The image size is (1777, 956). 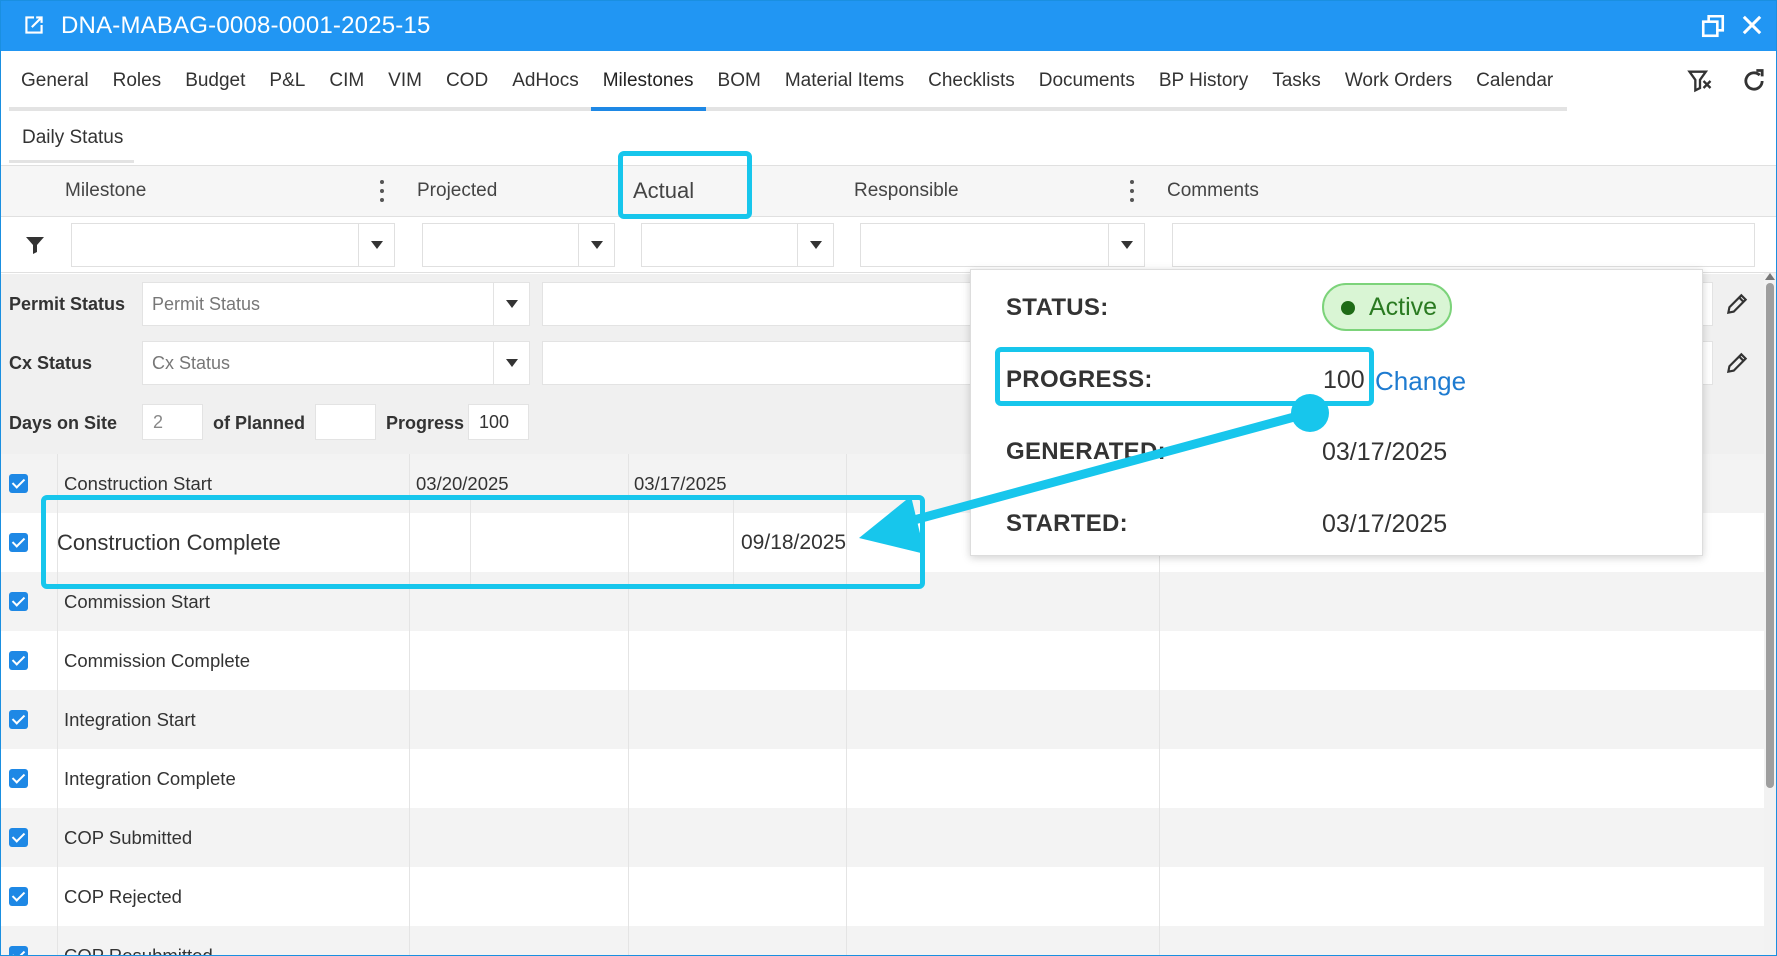 I want to click on annotation-arrow, so click(x=1094, y=474).